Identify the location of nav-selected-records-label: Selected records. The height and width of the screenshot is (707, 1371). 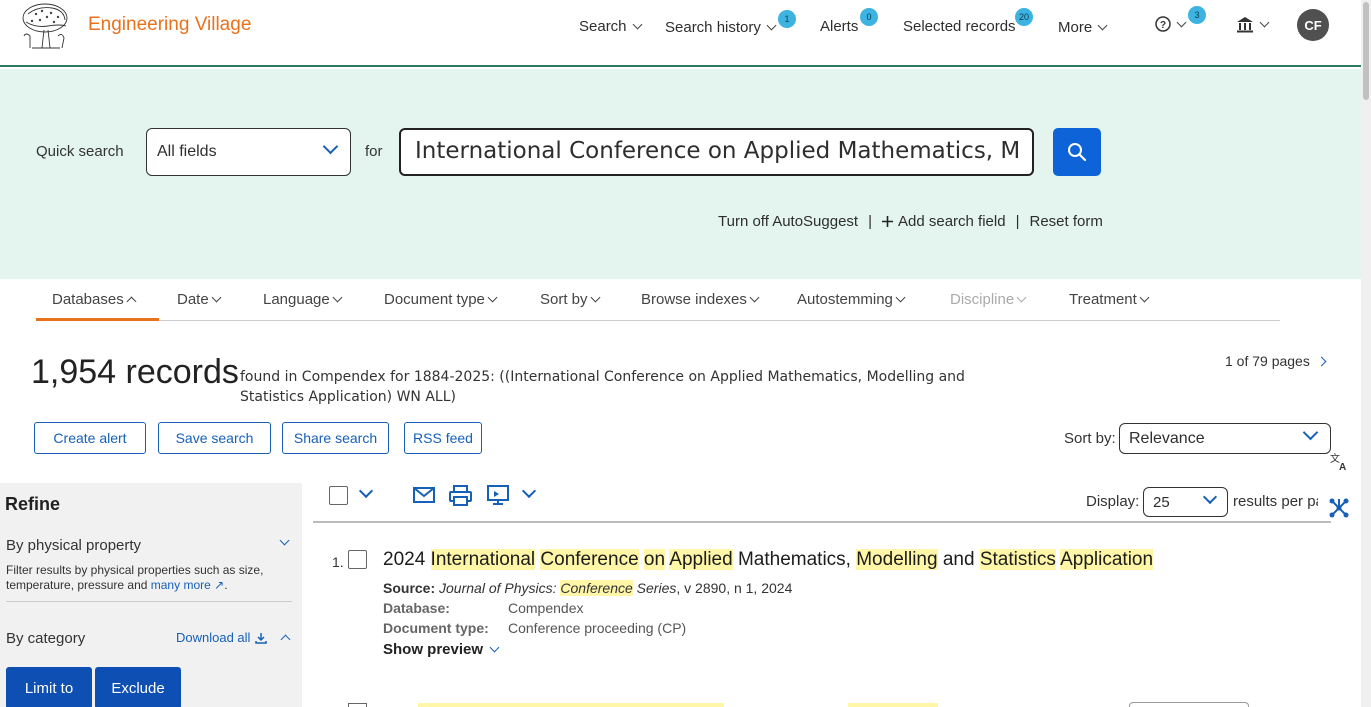
(959, 26).